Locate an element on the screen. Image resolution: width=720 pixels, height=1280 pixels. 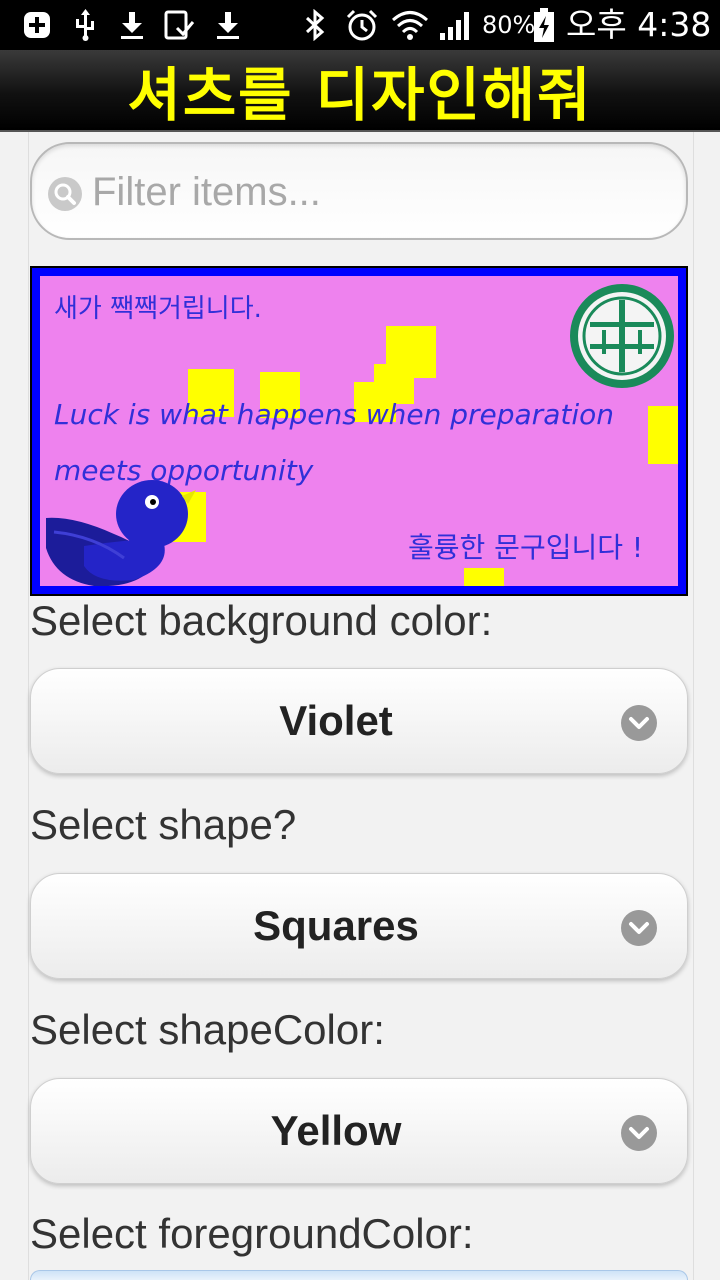
alarm-icon is located at coordinates (362, 25).